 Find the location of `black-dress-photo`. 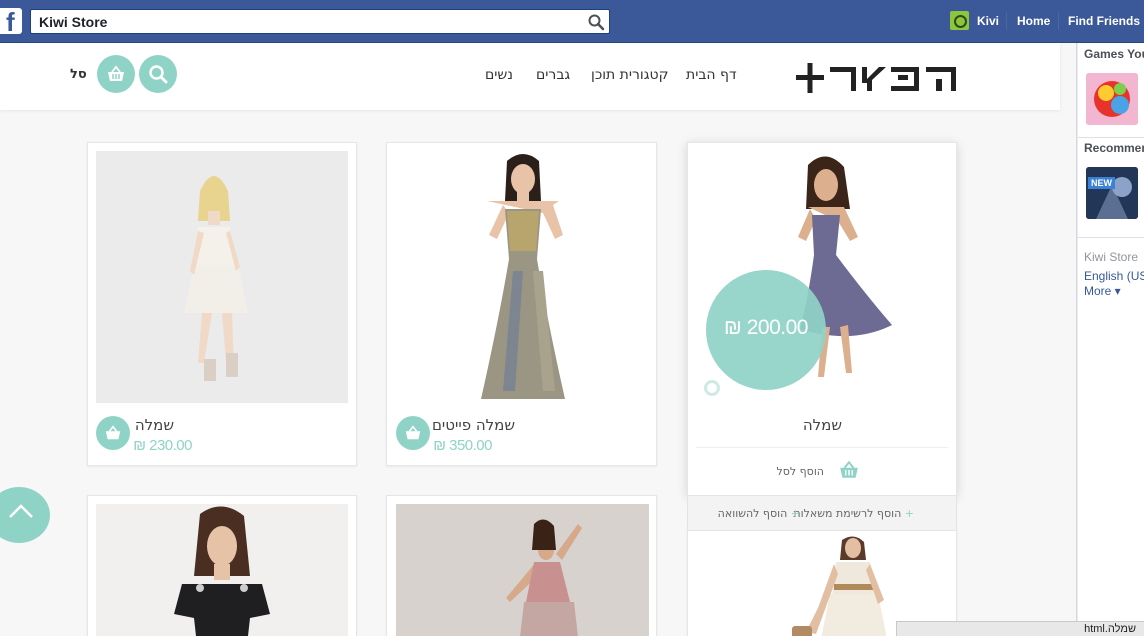

black-dress-photo is located at coordinates (222, 570).